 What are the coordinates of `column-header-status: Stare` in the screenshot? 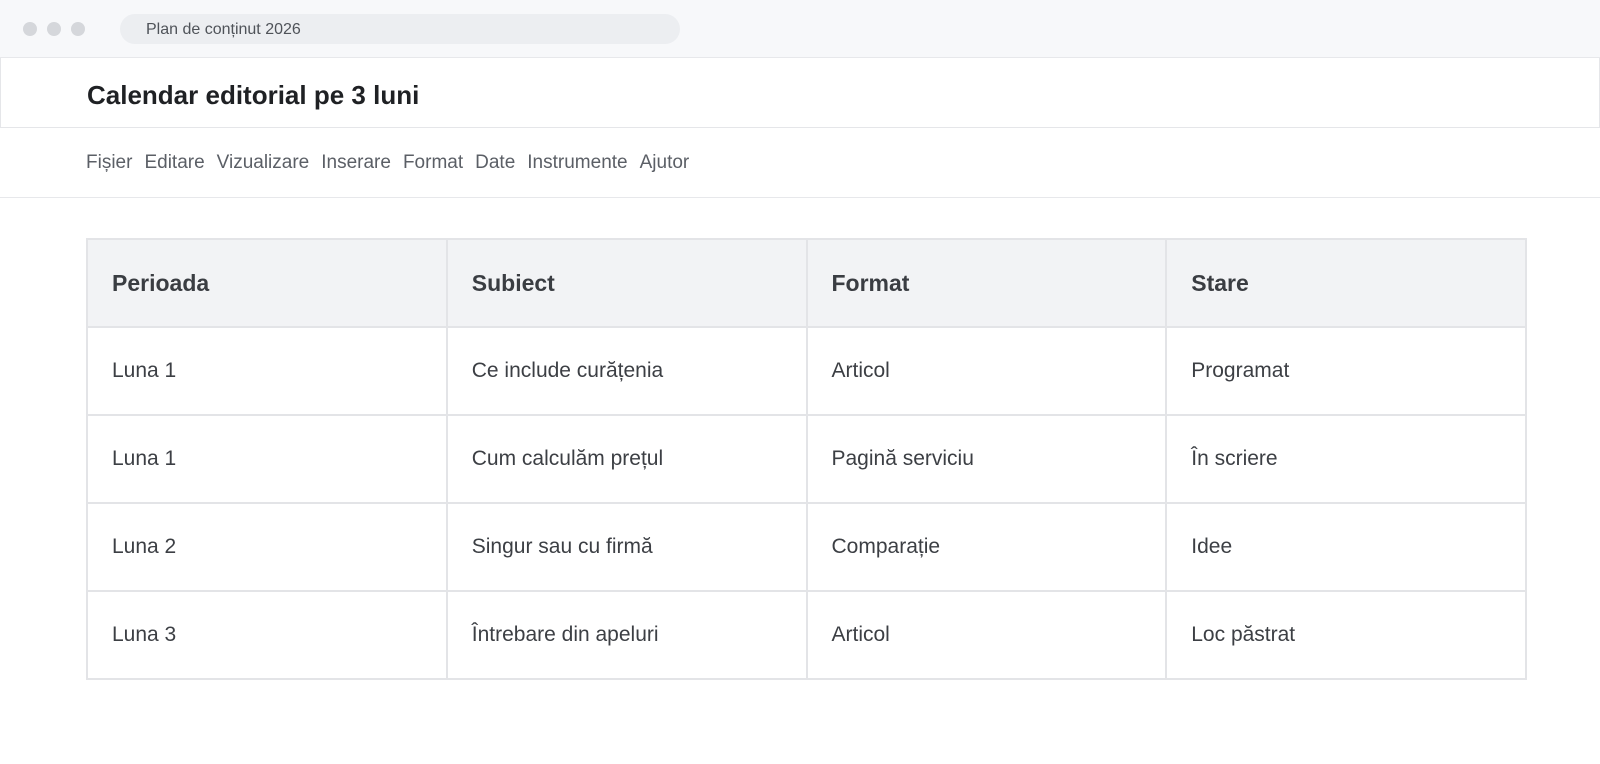 It's located at (1346, 283).